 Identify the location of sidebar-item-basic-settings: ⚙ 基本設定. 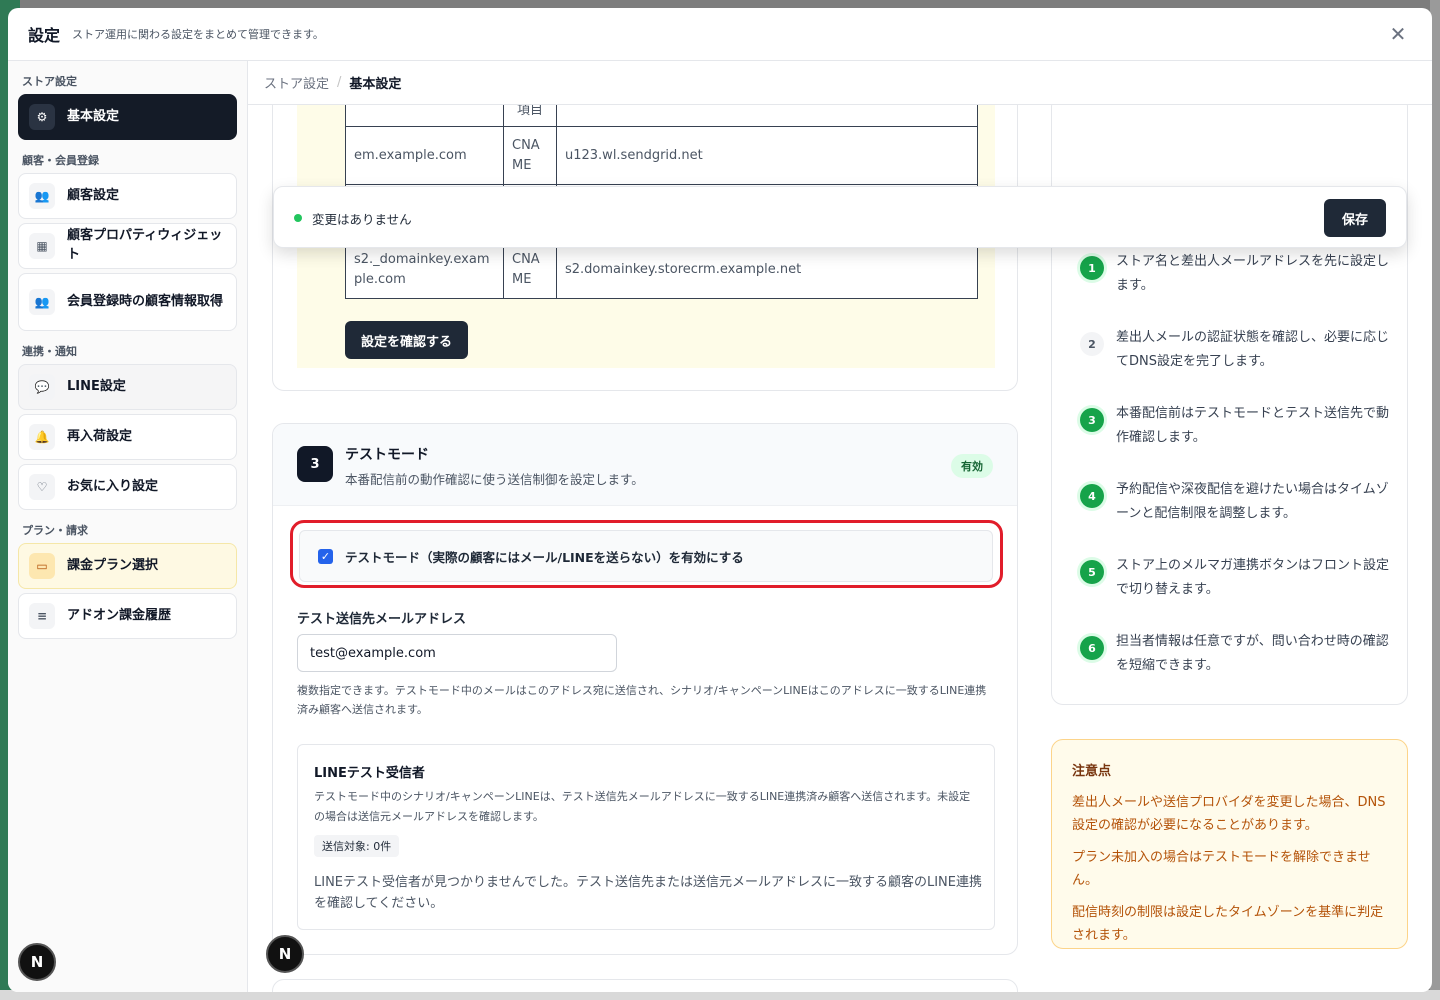
(127, 117).